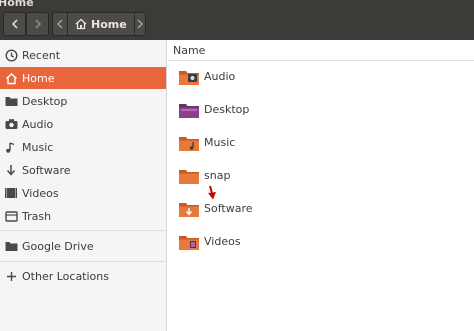 This screenshot has width=474, height=331. I want to click on annotation-arrow-icon, so click(212, 192).